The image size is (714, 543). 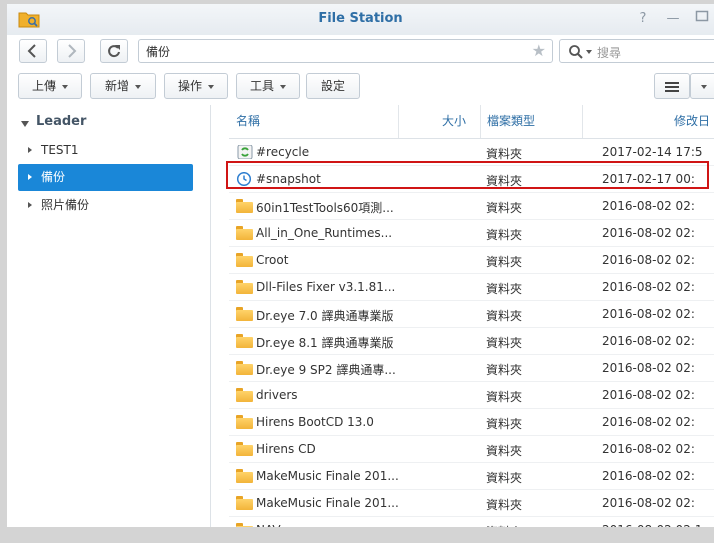 I want to click on settings-label: 設定, so click(x=332, y=86).